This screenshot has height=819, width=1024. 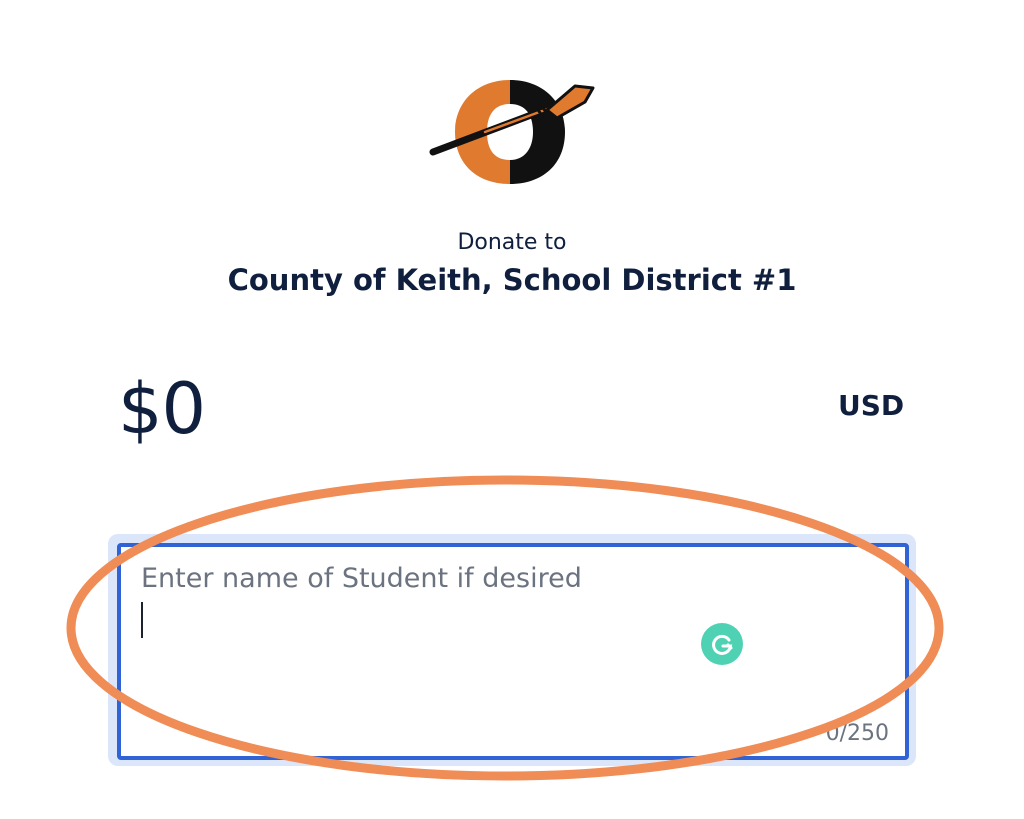 What do you see at coordinates (512, 132) in the screenshot?
I see `district-logo-icon` at bounding box center [512, 132].